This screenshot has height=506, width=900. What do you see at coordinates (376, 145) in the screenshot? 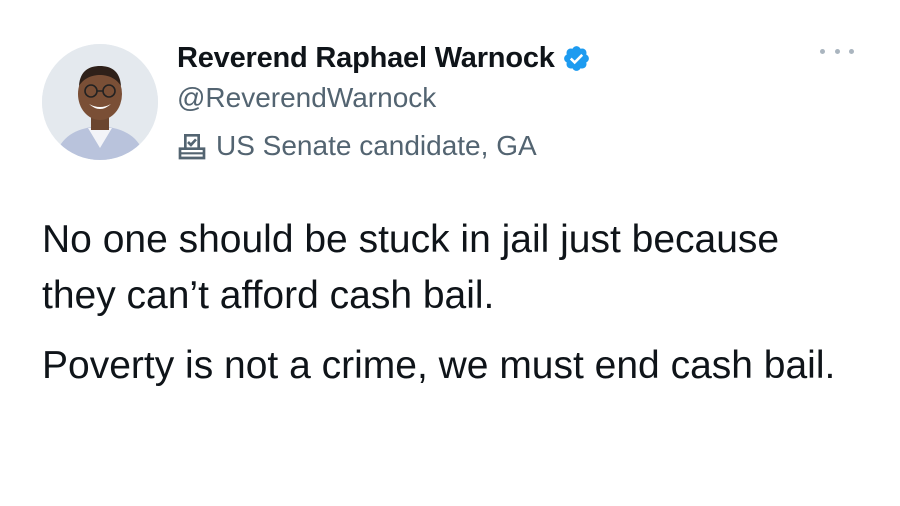
I see `affiliation-label: US Senate candidate, GA` at bounding box center [376, 145].